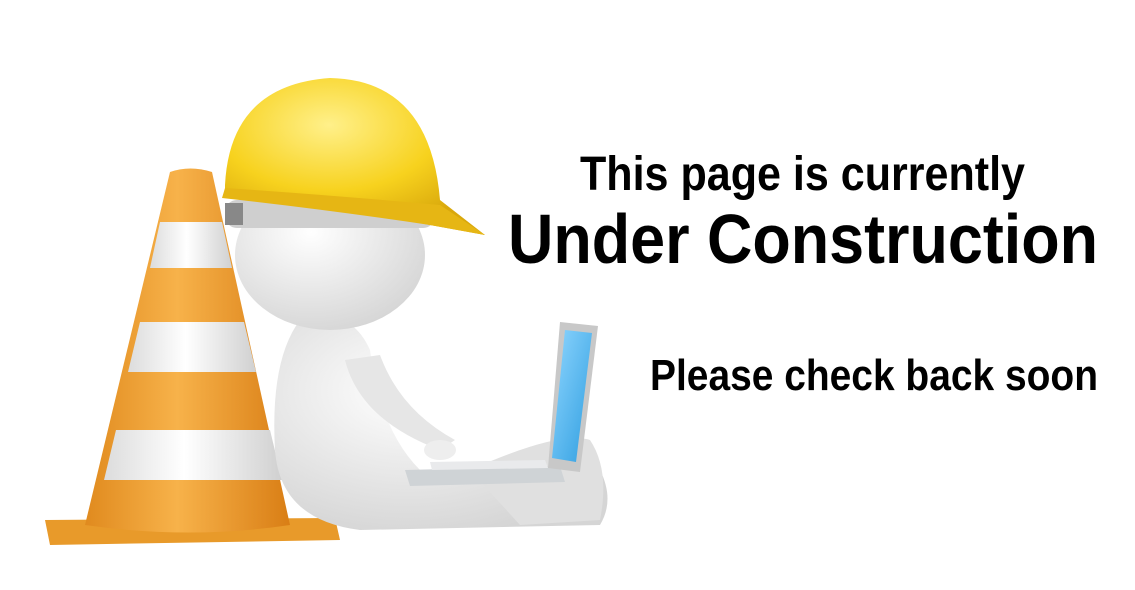  Describe the element at coordinates (501, 404) in the screenshot. I see `laptop-icon` at that location.